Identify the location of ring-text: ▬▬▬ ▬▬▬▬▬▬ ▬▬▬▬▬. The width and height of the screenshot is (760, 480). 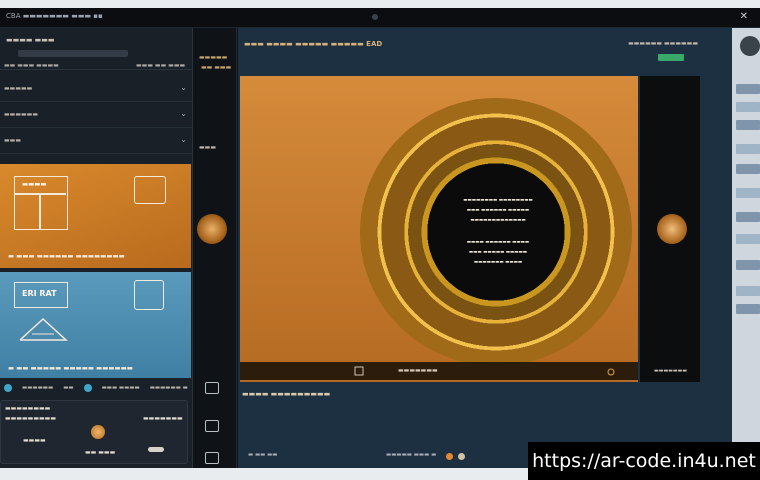
(498, 210).